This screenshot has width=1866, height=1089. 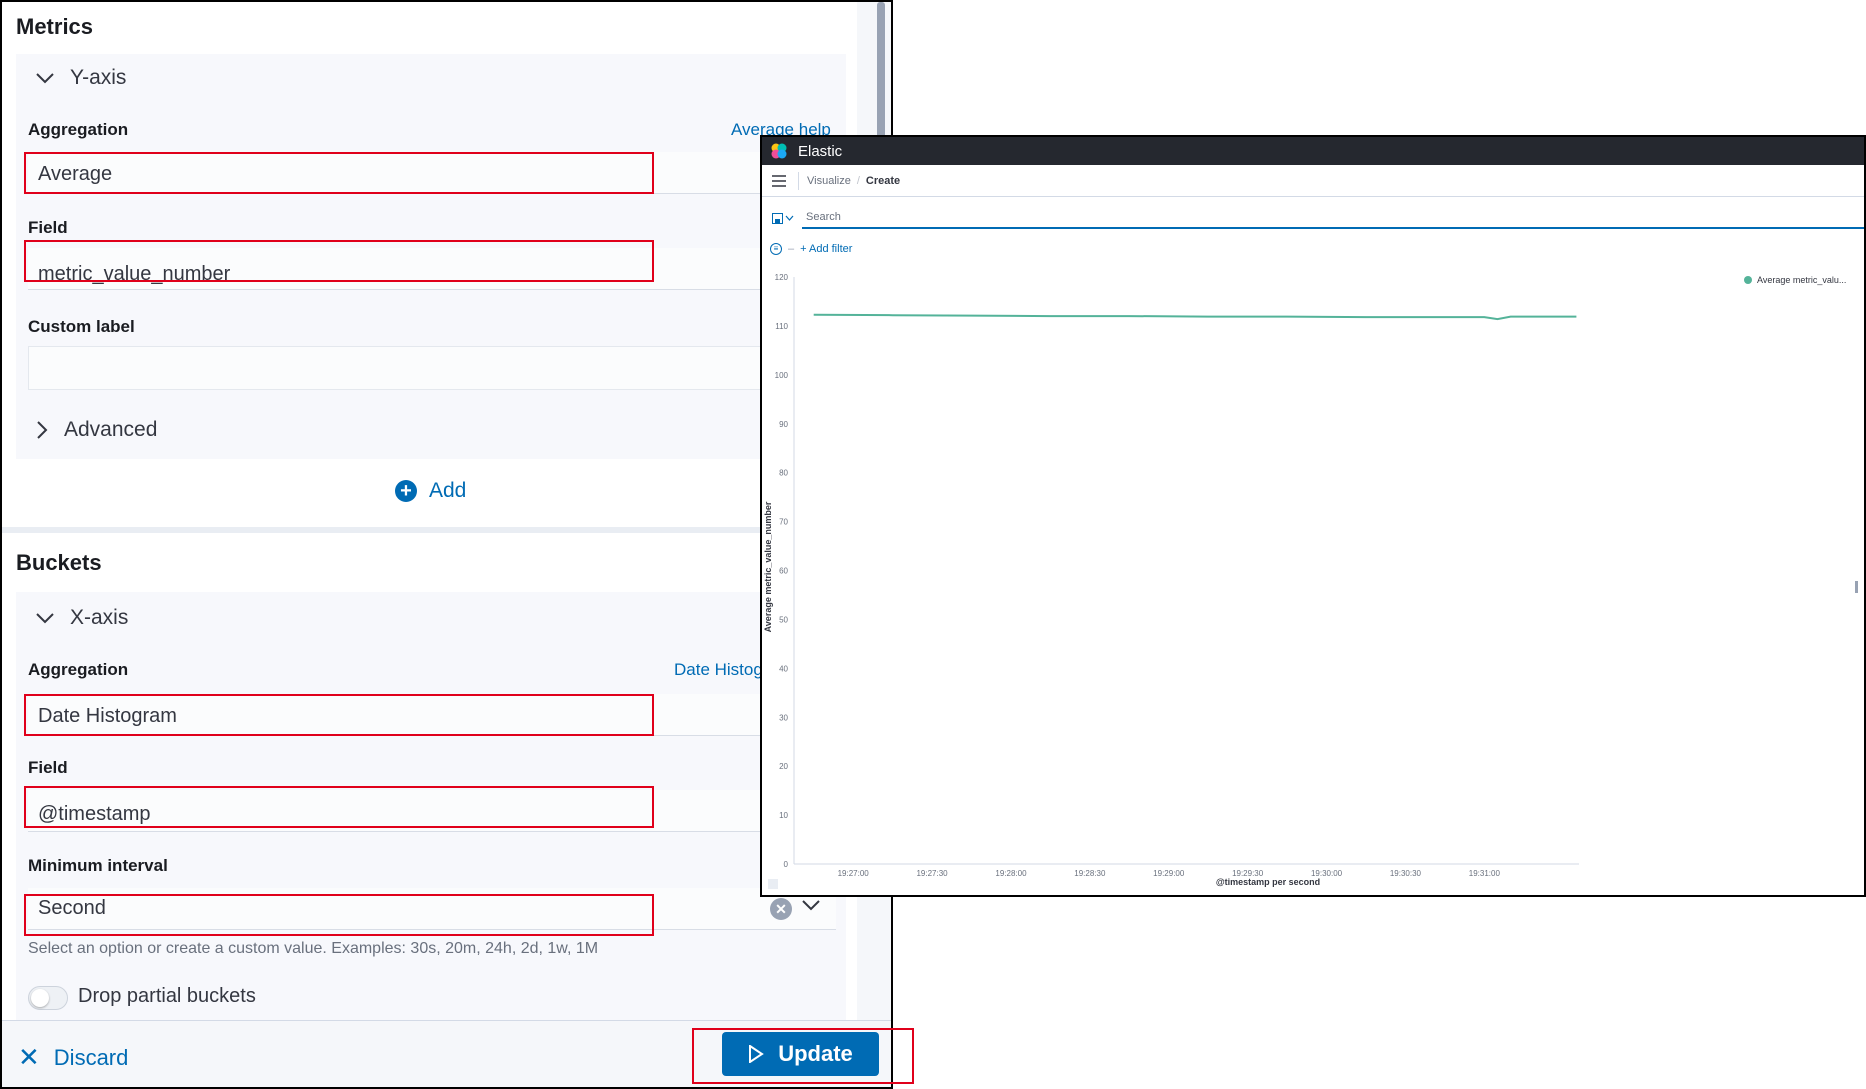 I want to click on y-tick-label: 40, so click(x=783, y=668).